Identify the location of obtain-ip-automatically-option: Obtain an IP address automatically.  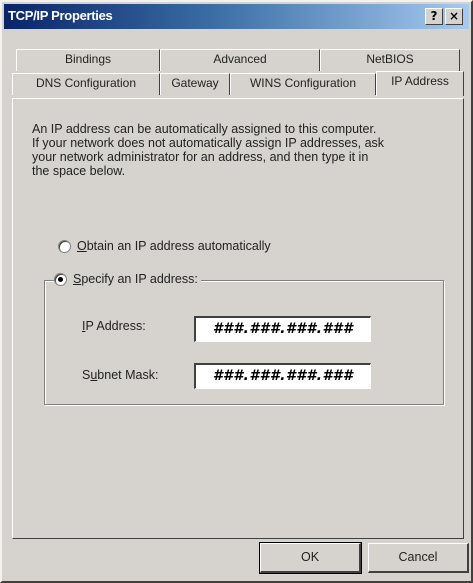
(166, 246).